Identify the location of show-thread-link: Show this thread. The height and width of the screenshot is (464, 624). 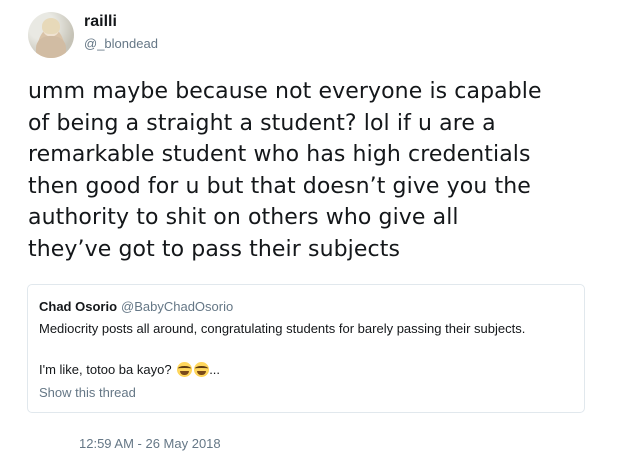
(87, 392).